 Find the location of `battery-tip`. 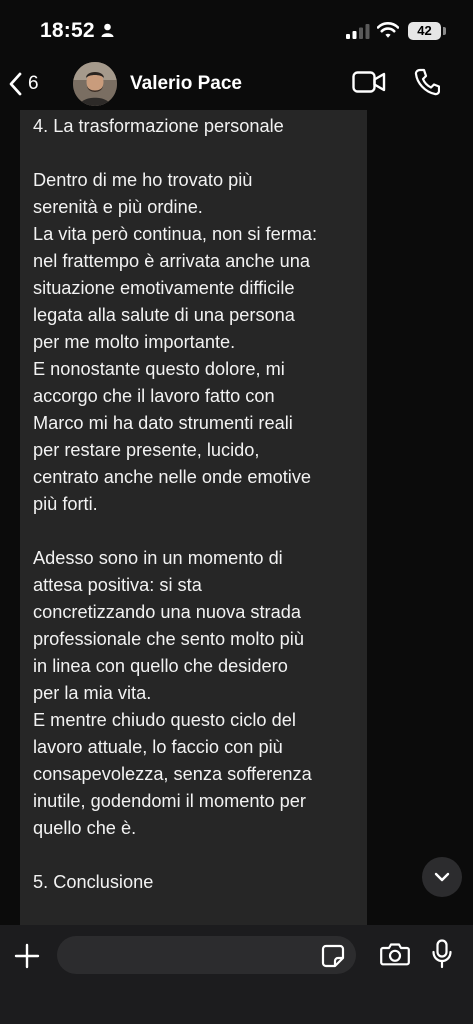

battery-tip is located at coordinates (444, 31).